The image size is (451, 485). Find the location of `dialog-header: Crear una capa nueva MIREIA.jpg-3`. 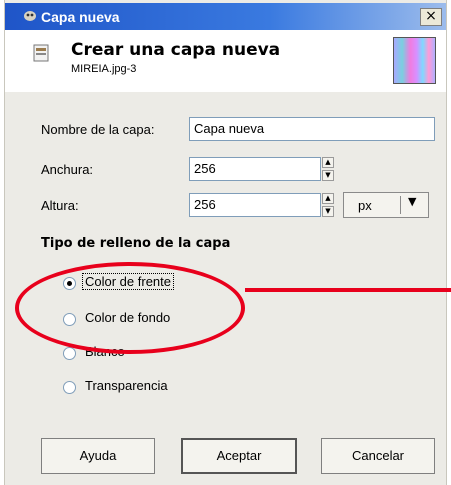

dialog-header: Crear una capa nueva MIREIA.jpg-3 is located at coordinates (225, 61).